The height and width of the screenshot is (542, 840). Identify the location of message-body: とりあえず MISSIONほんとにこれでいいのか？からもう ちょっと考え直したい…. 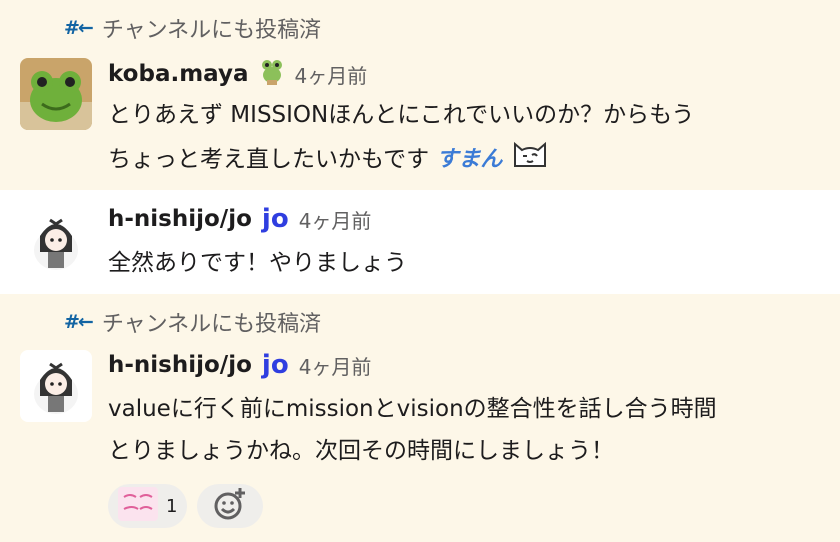
(468, 139).